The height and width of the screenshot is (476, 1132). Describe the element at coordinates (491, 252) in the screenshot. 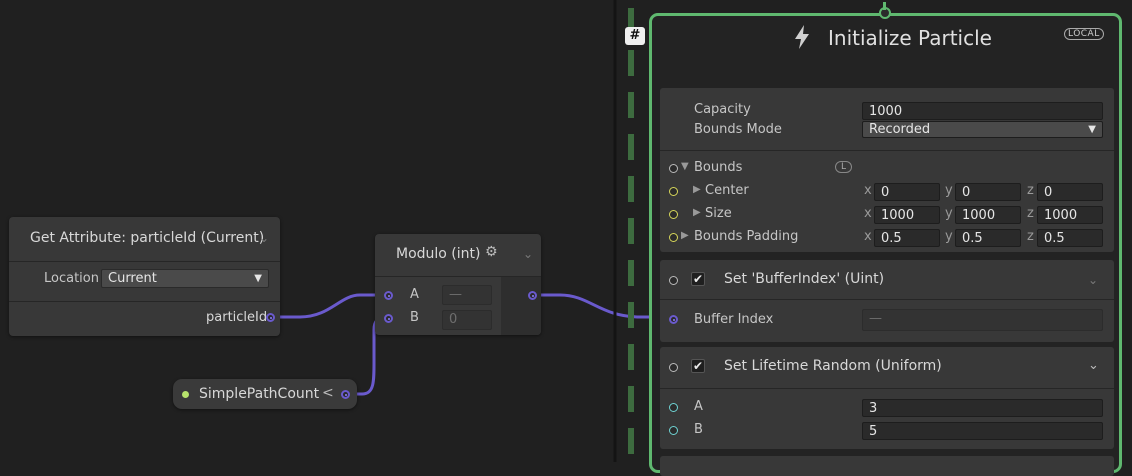

I see `settings-gear-icon: ⚙` at that location.